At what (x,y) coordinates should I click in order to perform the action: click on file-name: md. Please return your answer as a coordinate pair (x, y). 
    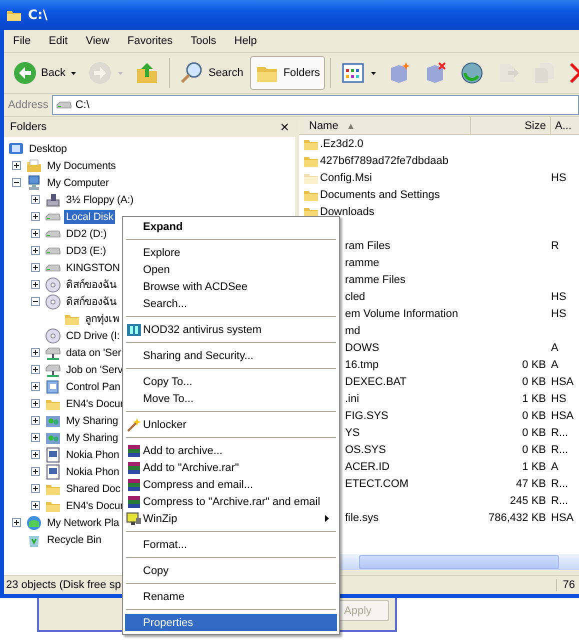
    Looking at the image, I should click on (352, 330).